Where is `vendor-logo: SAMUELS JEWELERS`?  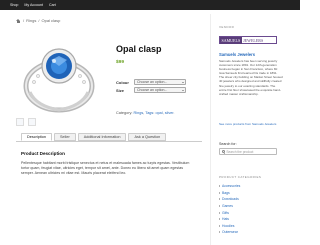 vendor-logo: SAMUELS JEWELERS is located at coordinates (248, 40).